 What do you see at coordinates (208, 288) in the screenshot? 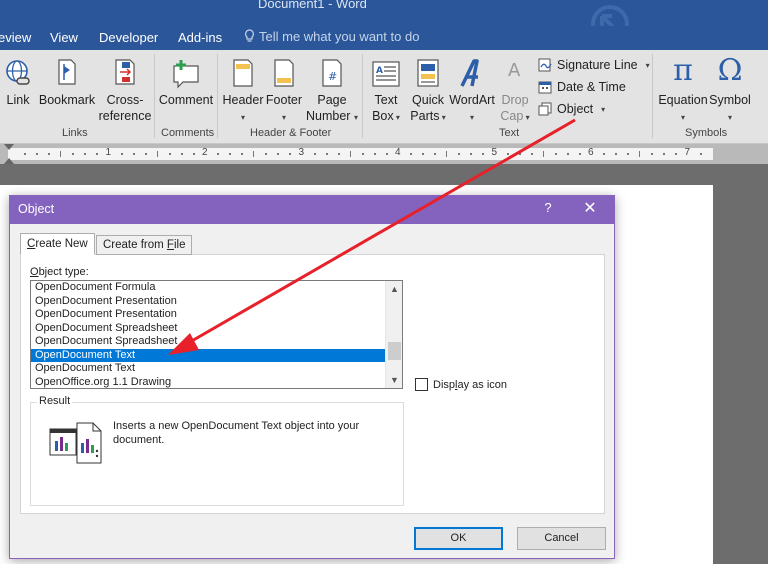
I see `list-item: OpenDocument Formula` at bounding box center [208, 288].